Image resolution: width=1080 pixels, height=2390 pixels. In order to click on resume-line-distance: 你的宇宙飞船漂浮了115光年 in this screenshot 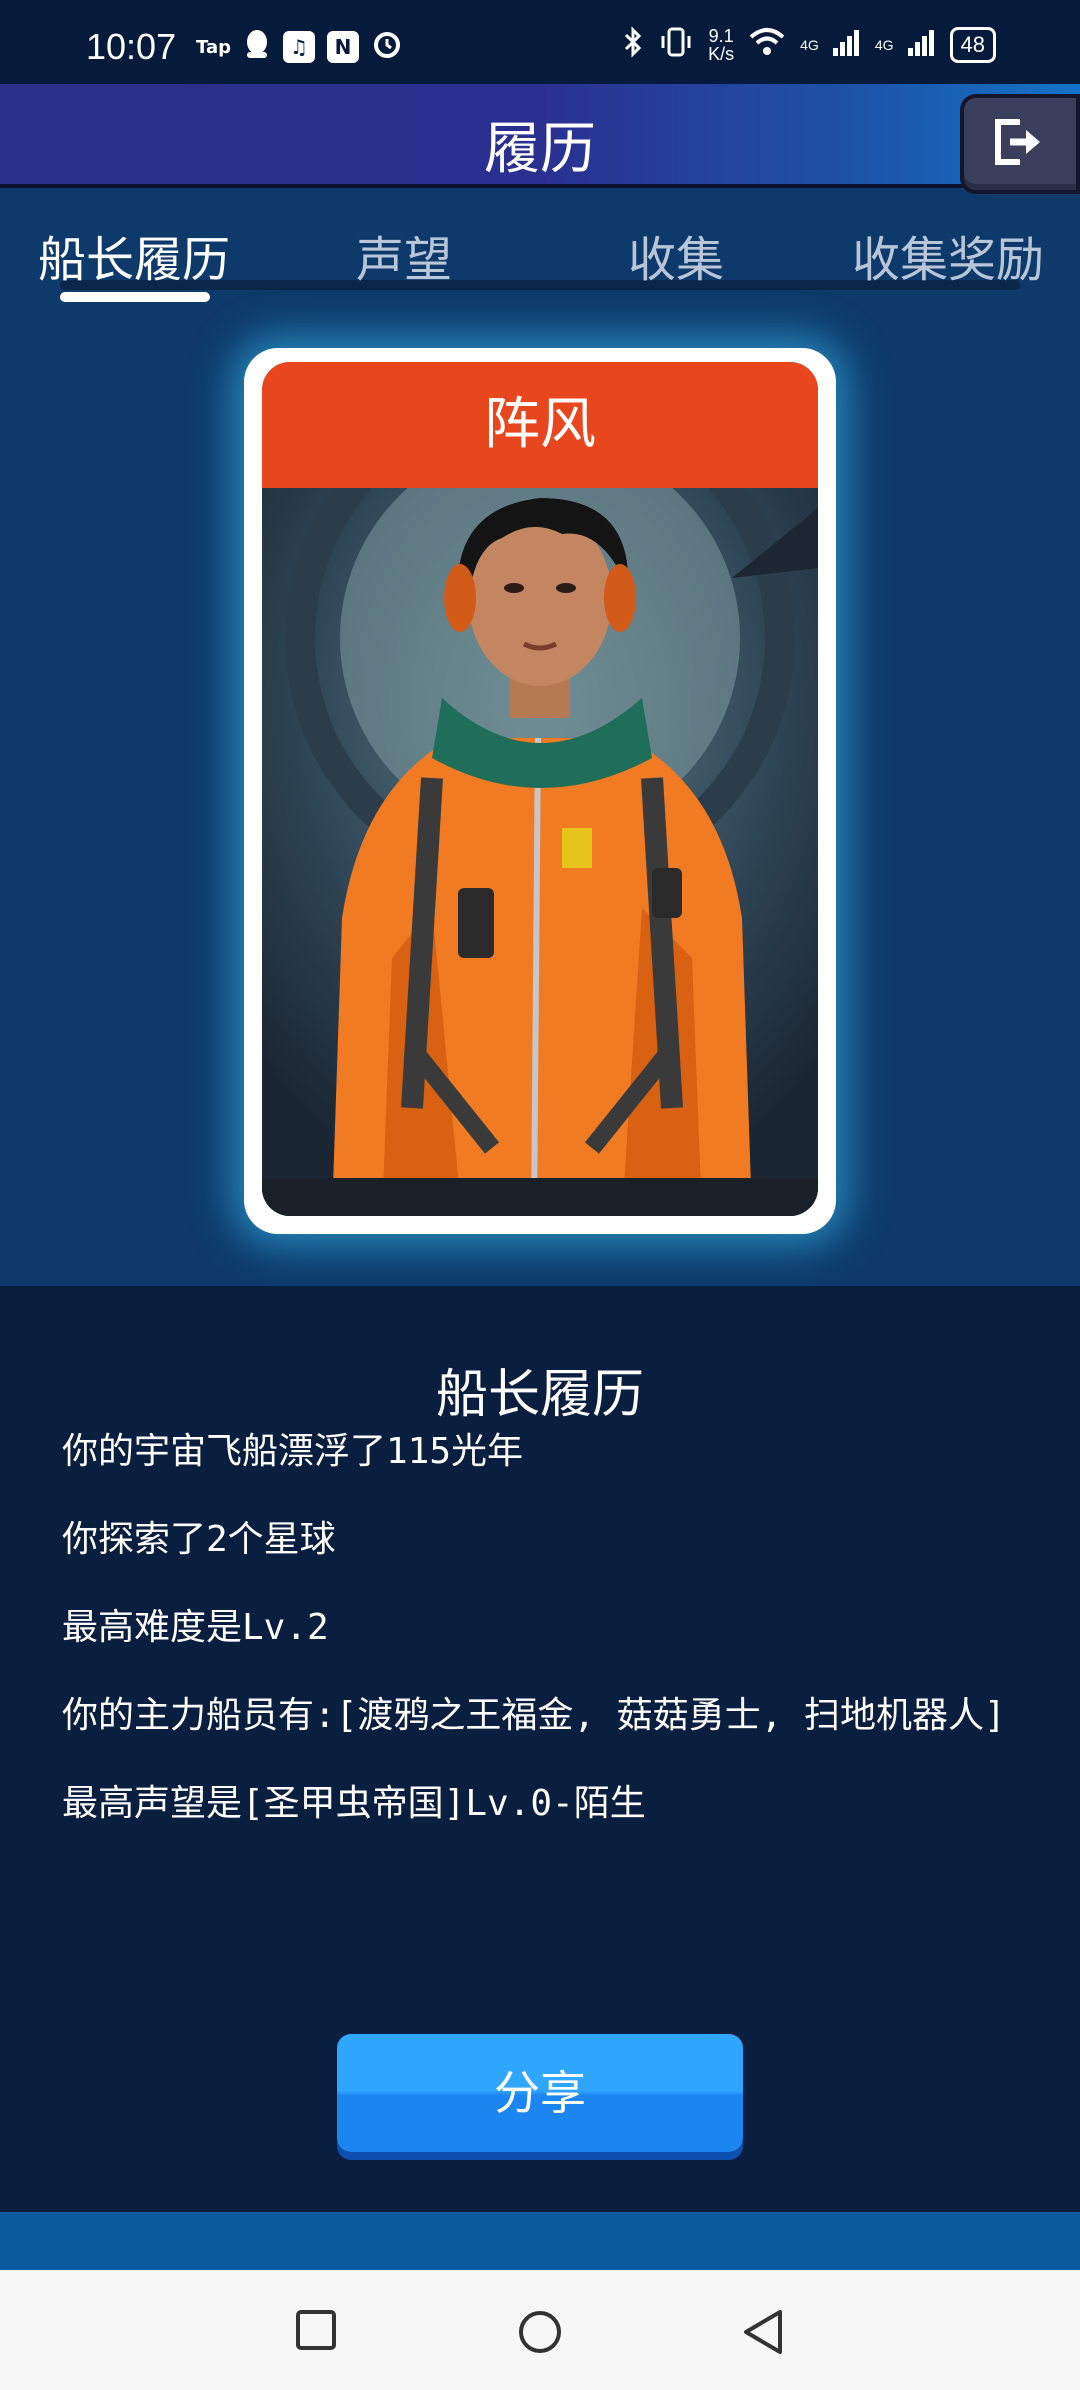, I will do `click(293, 1451)`.